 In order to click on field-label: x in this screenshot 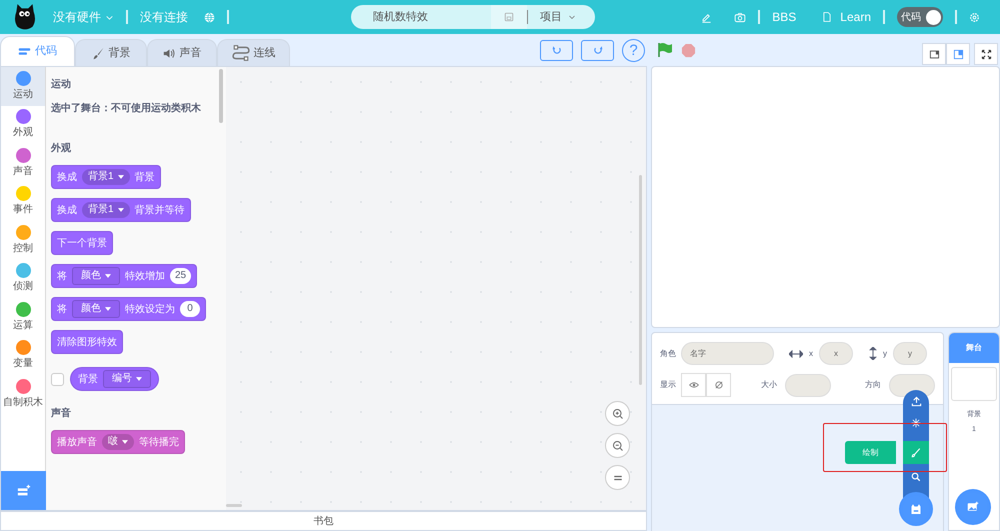, I will do `click(811, 354)`.